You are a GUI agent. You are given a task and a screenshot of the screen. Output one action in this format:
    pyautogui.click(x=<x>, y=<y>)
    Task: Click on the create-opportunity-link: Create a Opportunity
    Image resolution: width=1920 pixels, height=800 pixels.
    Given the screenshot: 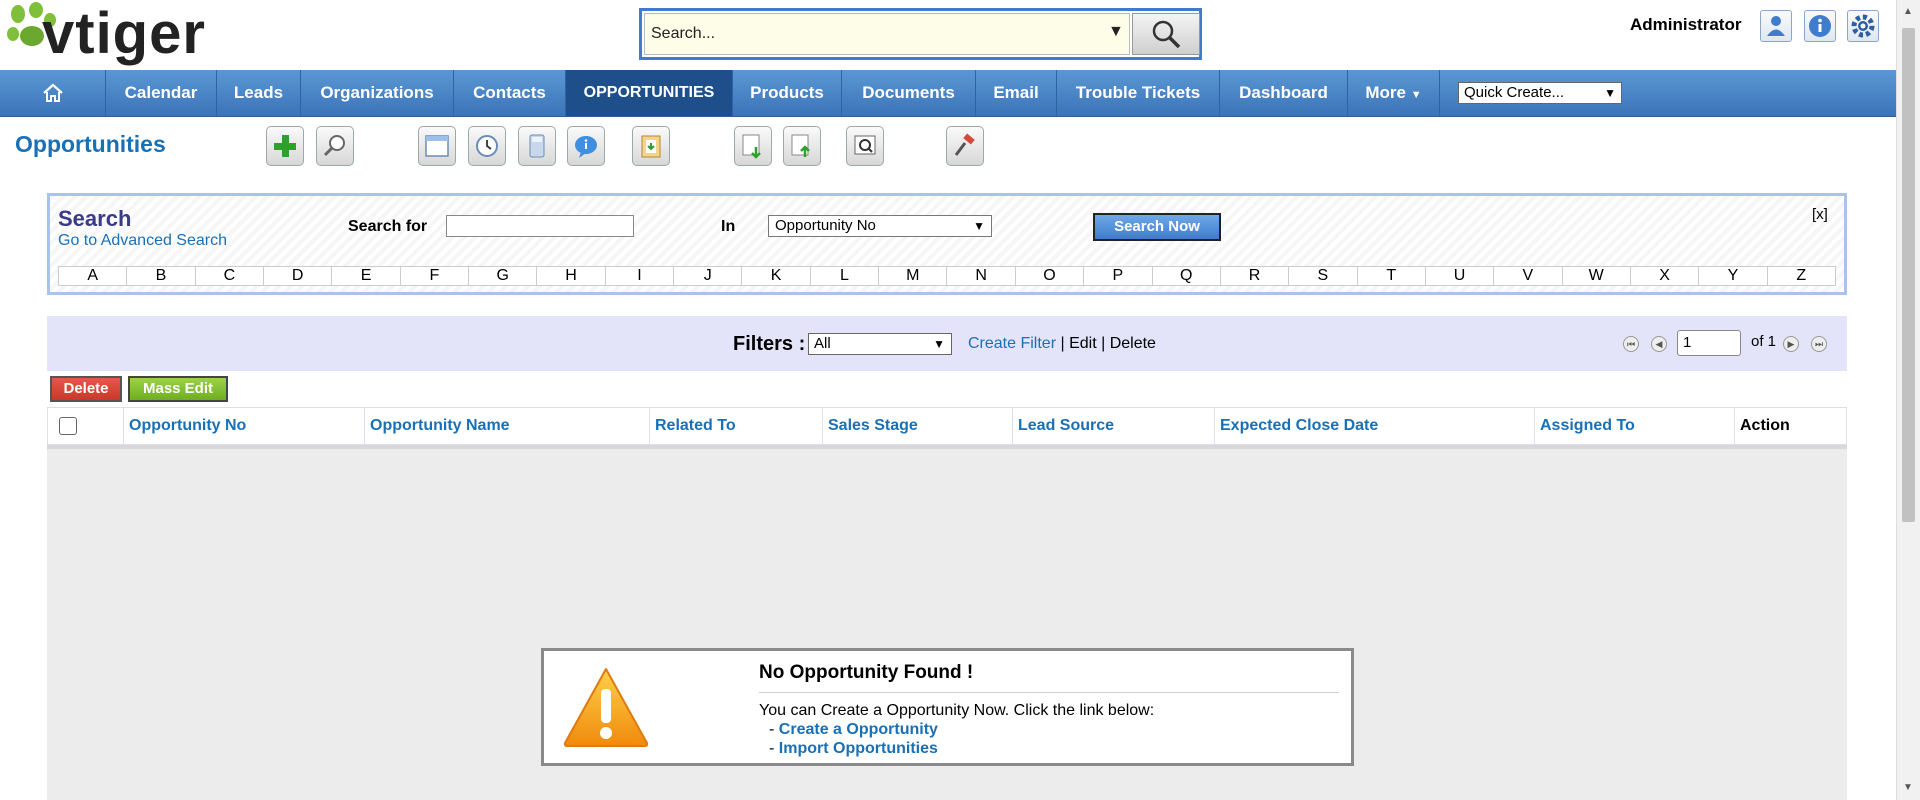 What is the action you would take?
    pyautogui.click(x=858, y=729)
    